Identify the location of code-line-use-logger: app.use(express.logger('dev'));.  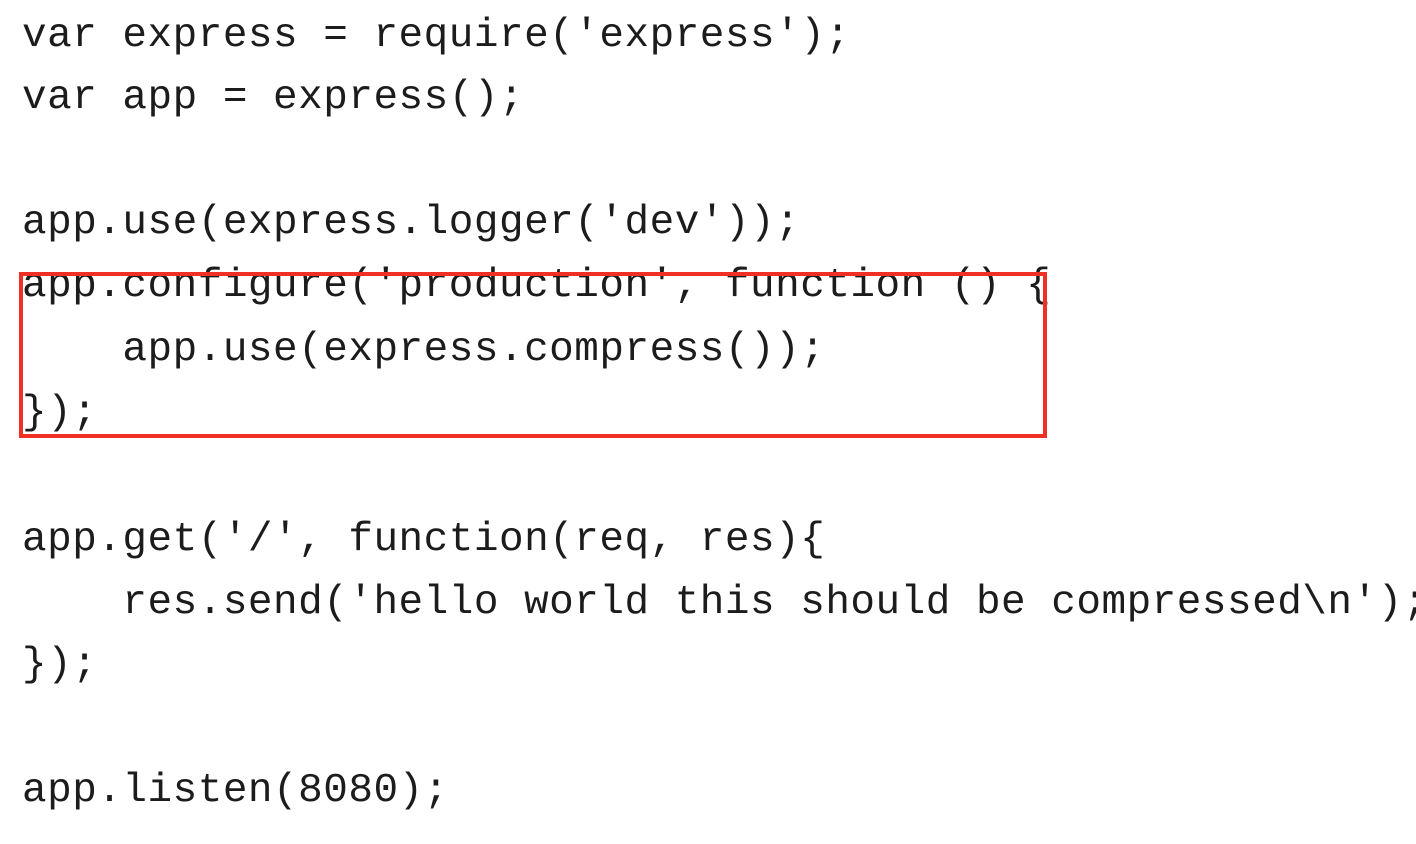
(411, 223).